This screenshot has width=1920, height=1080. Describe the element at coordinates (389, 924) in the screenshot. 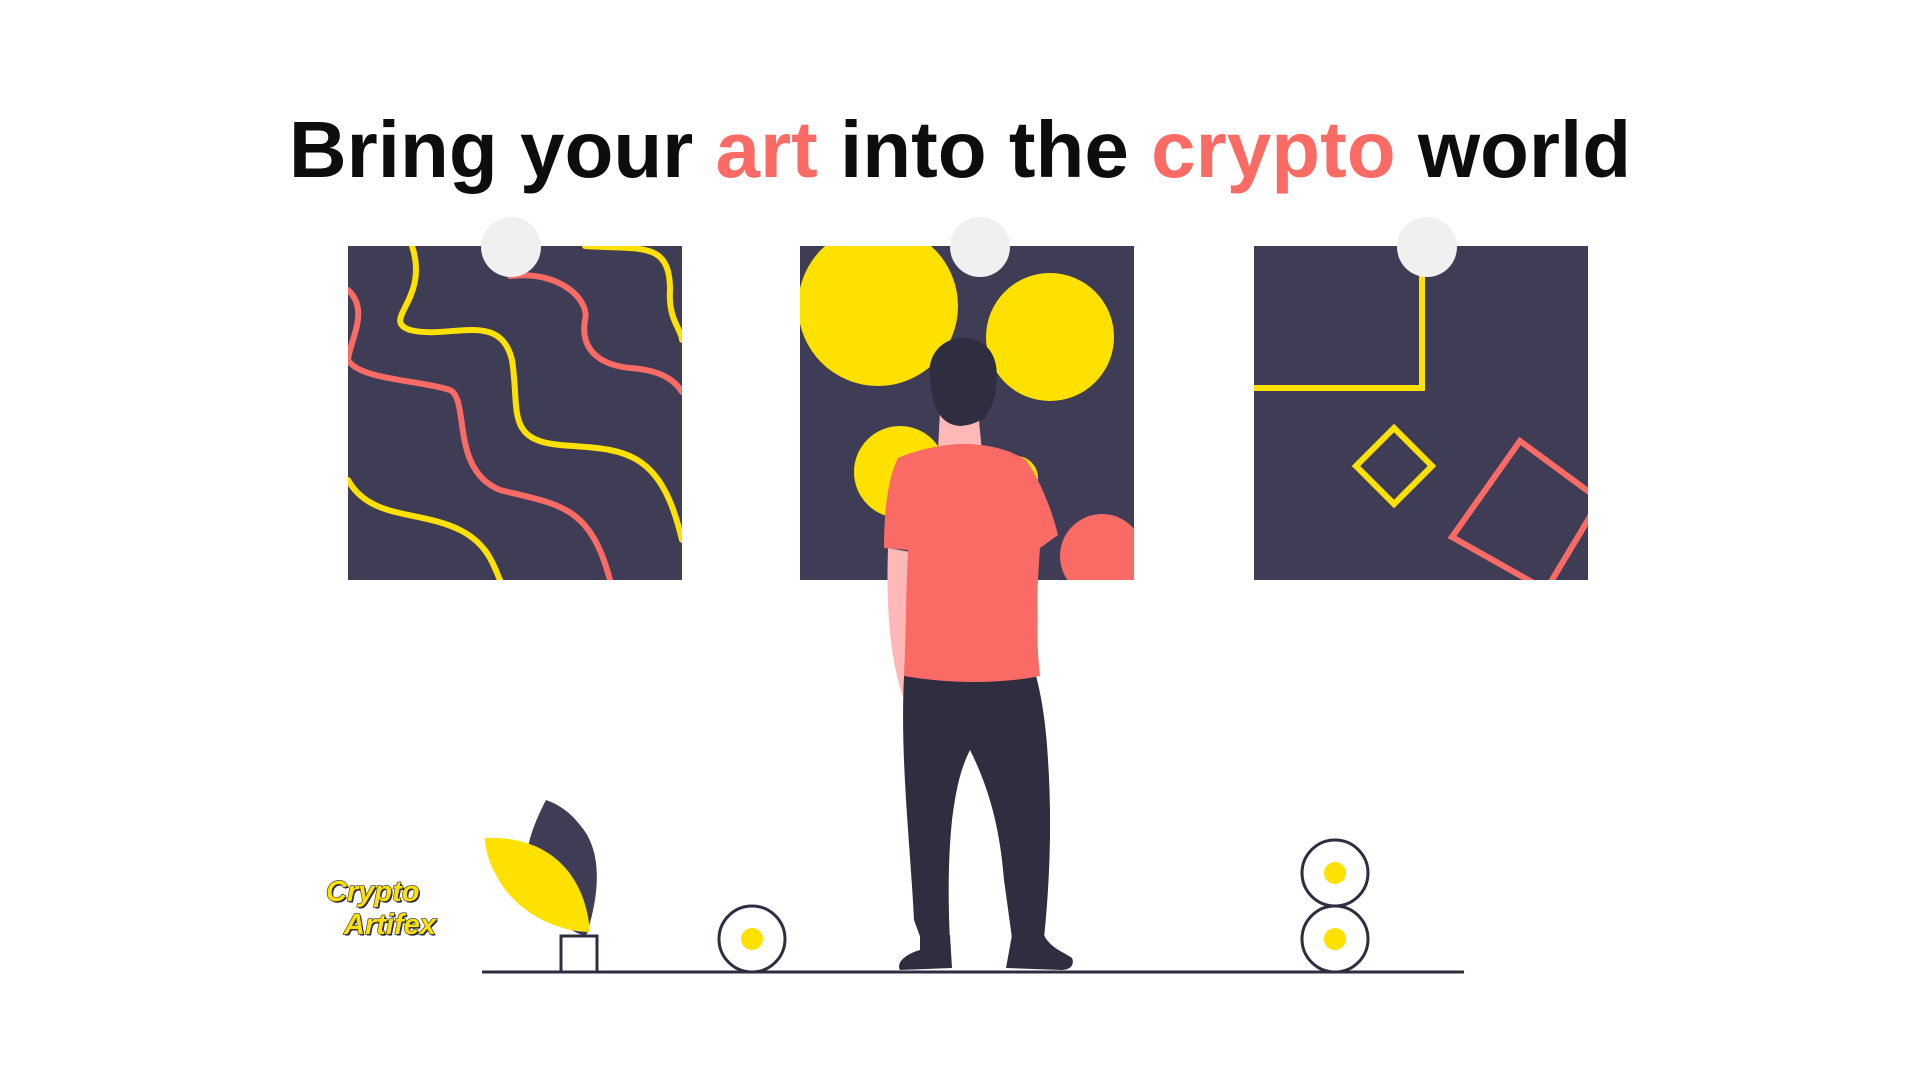

I see `logo-line-2: Artifex` at that location.